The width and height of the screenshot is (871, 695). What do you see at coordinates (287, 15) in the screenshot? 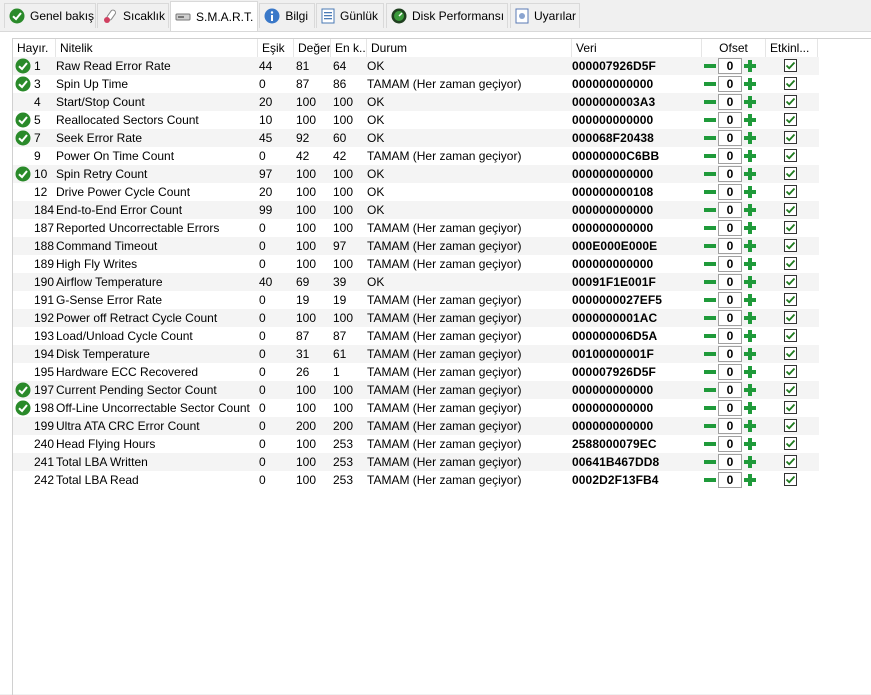
I see `tab-info: Bilgi` at bounding box center [287, 15].